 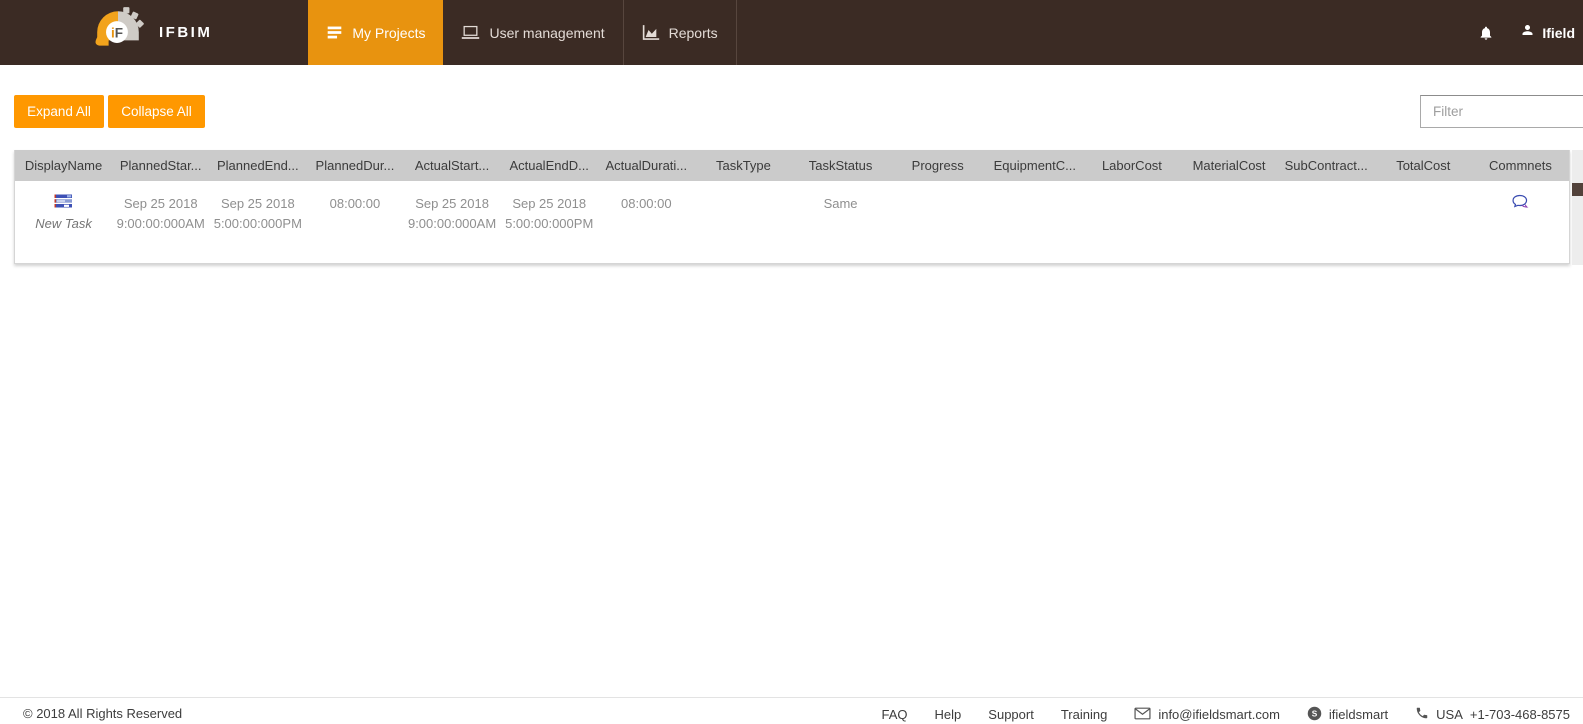 What do you see at coordinates (257, 223) in the screenshot?
I see `planned-end-time: 5:00:00:000PM` at bounding box center [257, 223].